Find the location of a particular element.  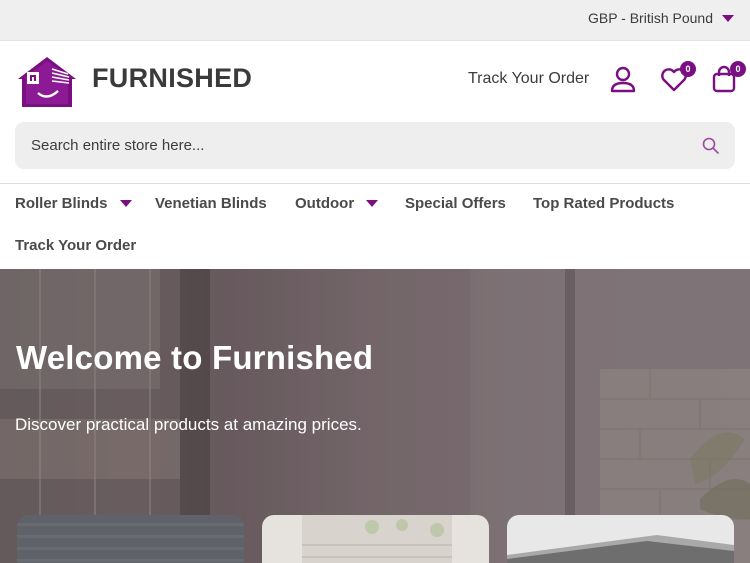

user-icon is located at coordinates (623, 79).